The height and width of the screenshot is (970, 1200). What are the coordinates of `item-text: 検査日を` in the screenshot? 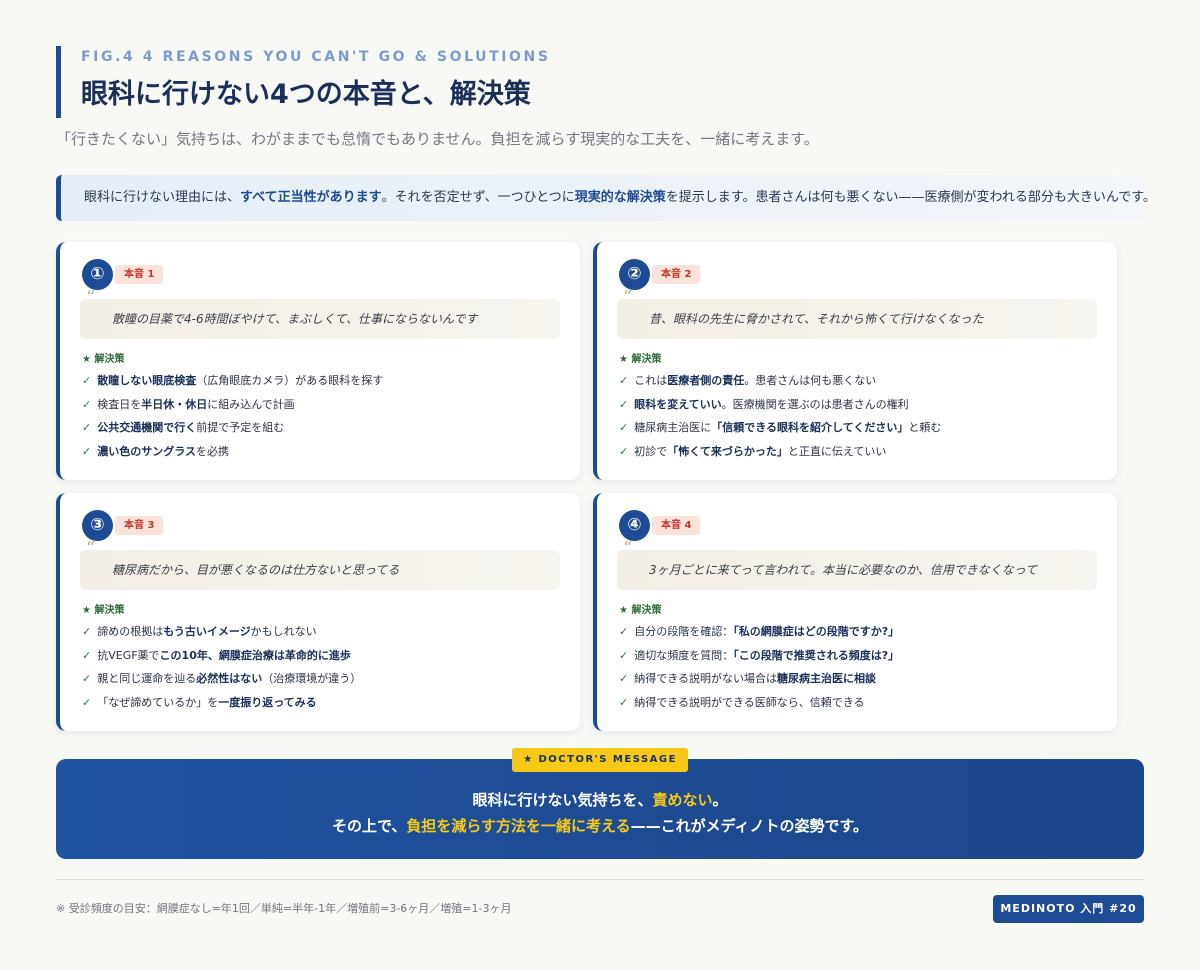 It's located at (119, 404).